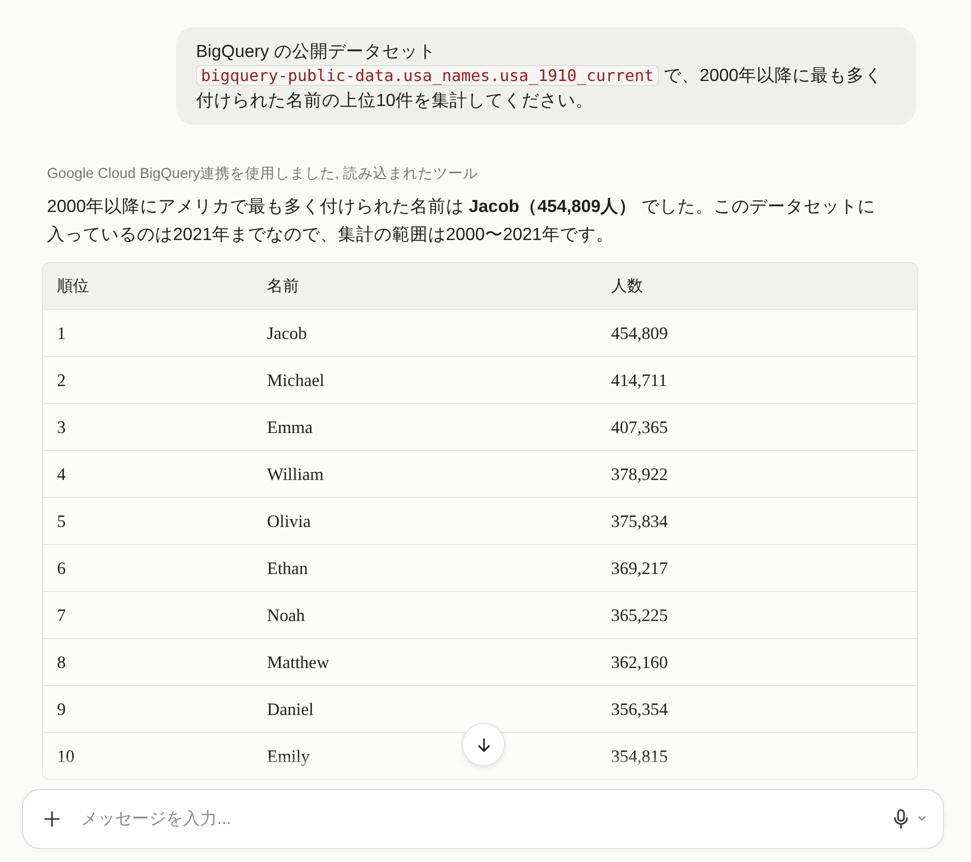 The width and height of the screenshot is (971, 862). I want to click on column-header: 名前, so click(283, 286).